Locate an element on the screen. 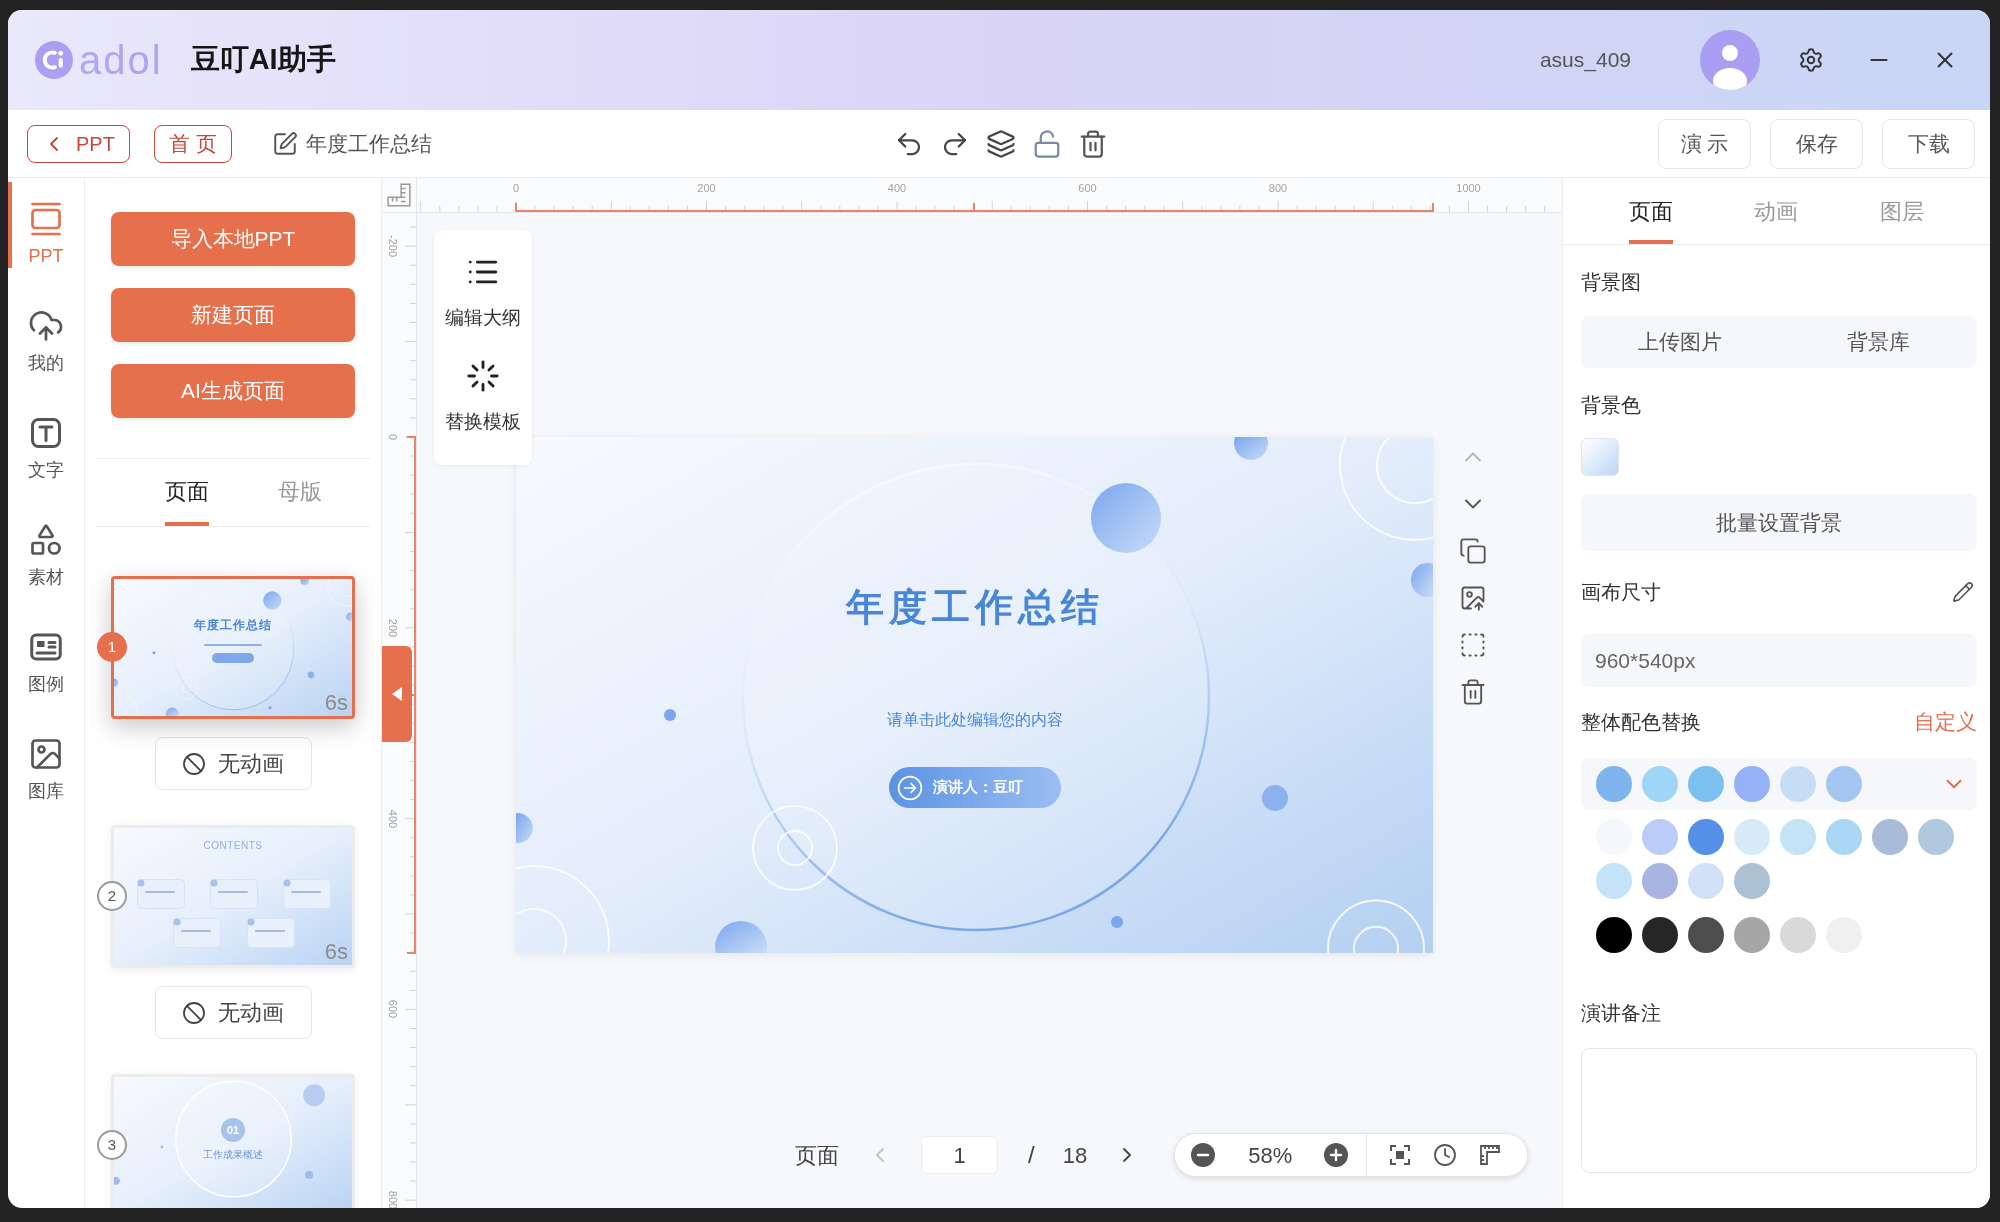 The width and height of the screenshot is (2000, 1222). copy-icon is located at coordinates (1473, 551).